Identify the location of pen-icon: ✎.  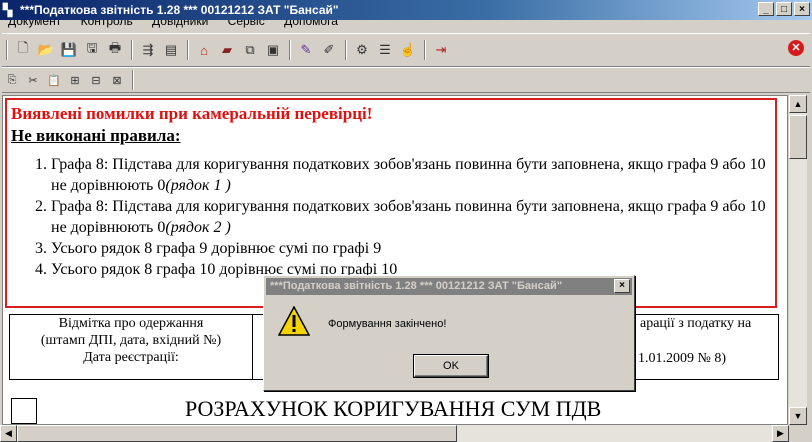
(306, 50).